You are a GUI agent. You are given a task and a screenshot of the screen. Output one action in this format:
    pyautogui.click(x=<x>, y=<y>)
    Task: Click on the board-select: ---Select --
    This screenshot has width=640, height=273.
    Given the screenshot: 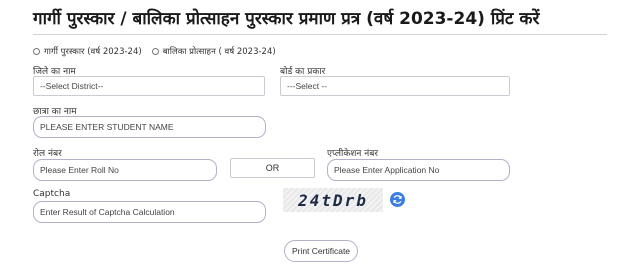 What is the action you would take?
    pyautogui.click(x=395, y=86)
    